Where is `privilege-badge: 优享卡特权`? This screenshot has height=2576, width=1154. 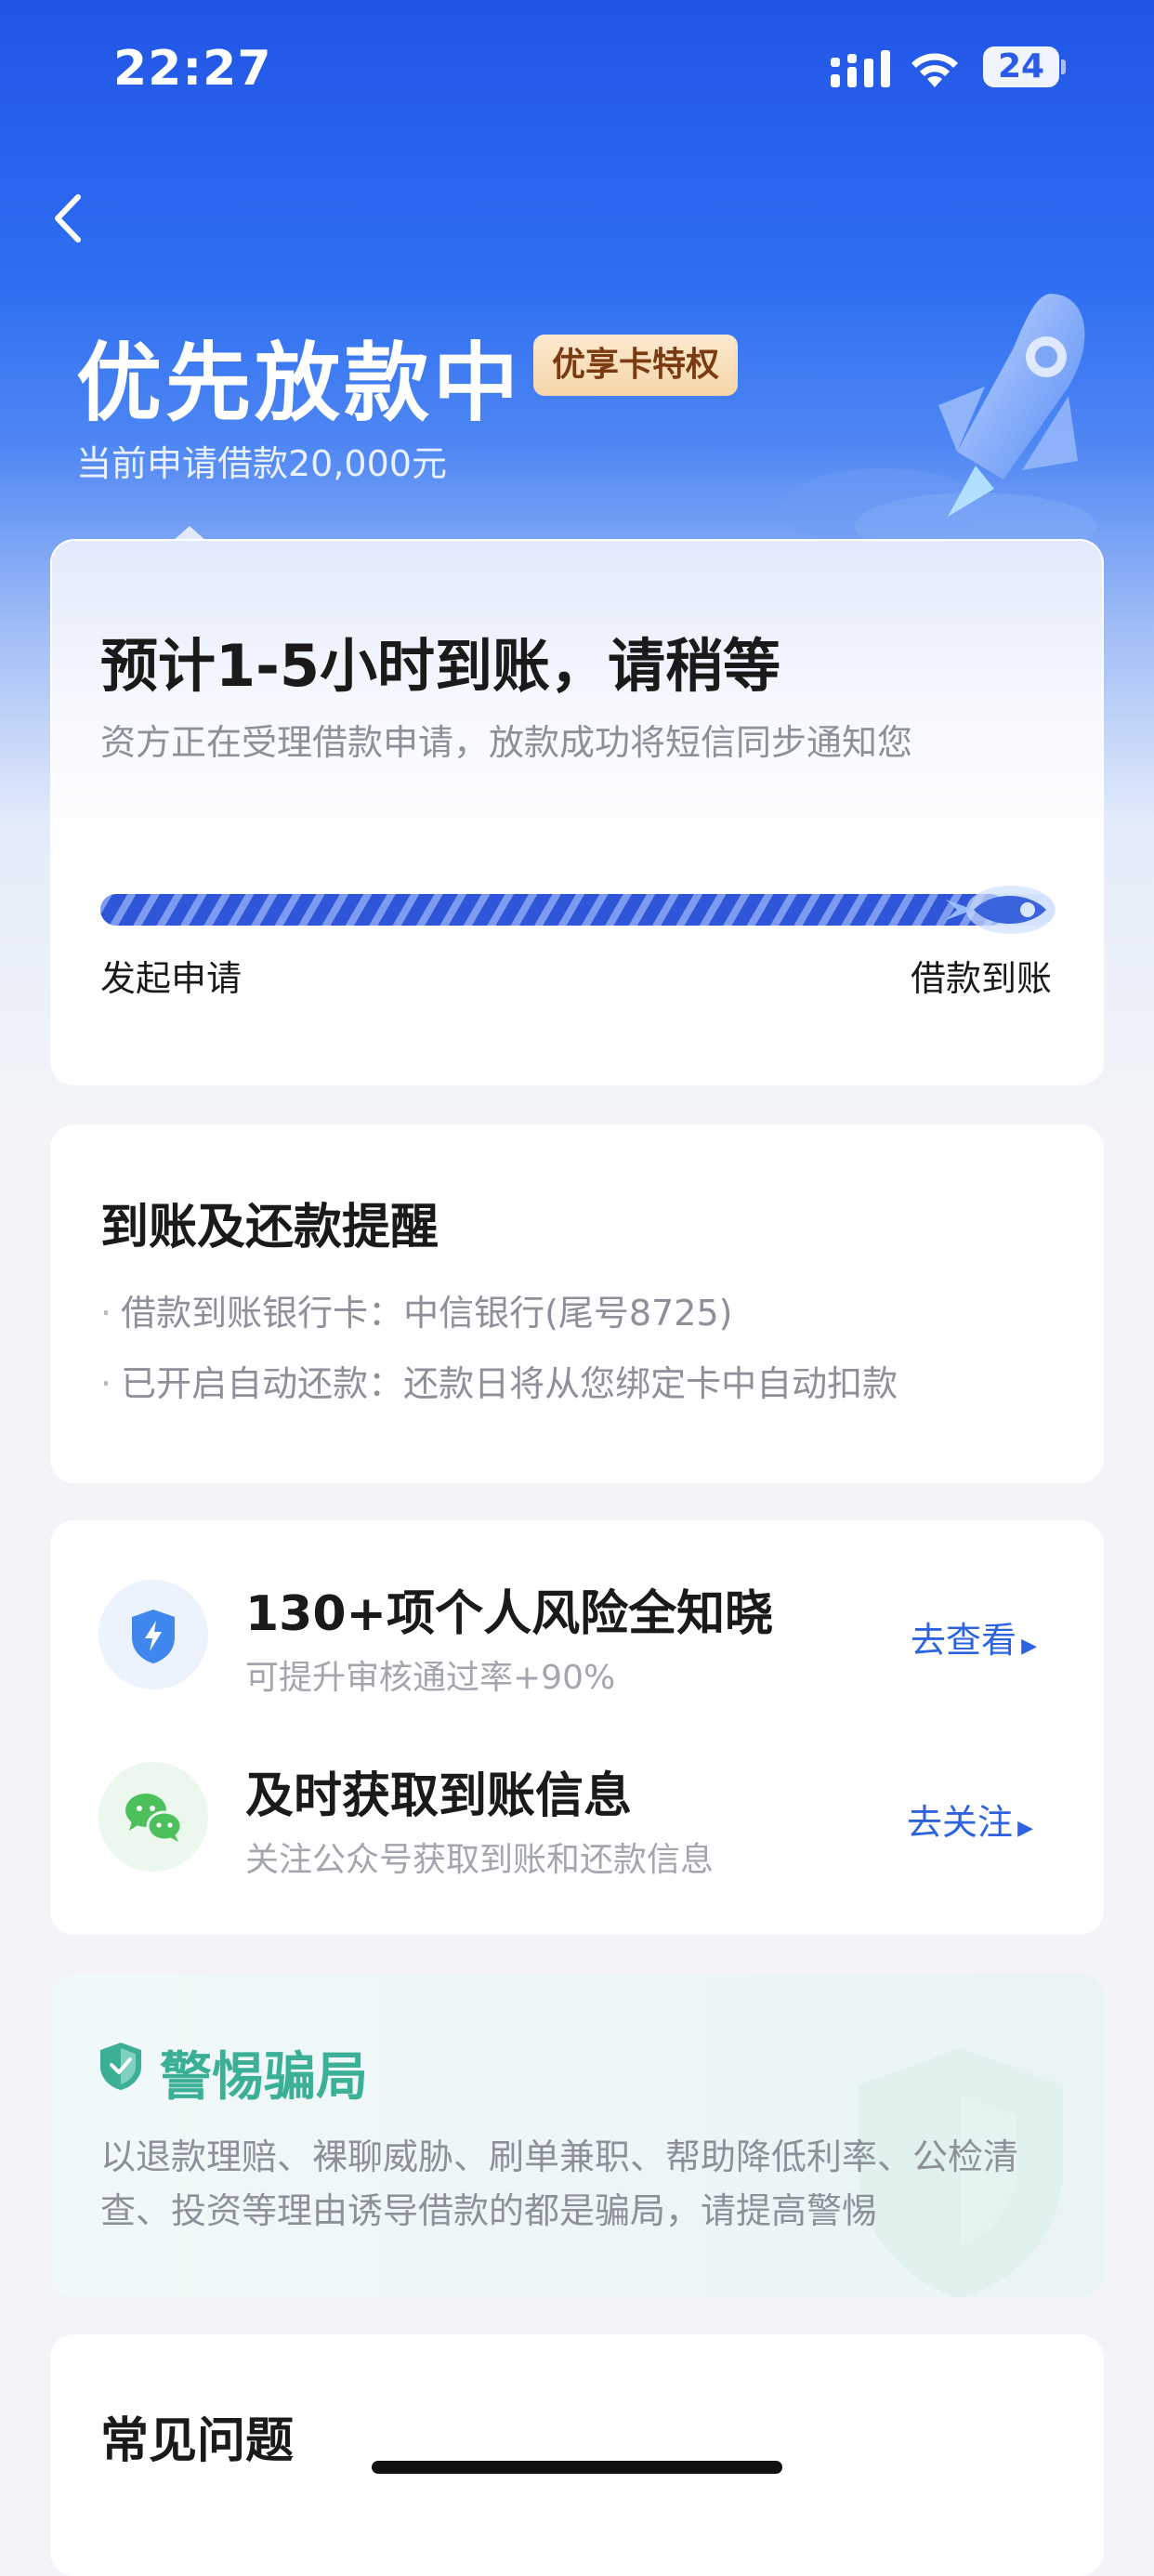
privilege-badge: 优享卡特权 is located at coordinates (636, 365).